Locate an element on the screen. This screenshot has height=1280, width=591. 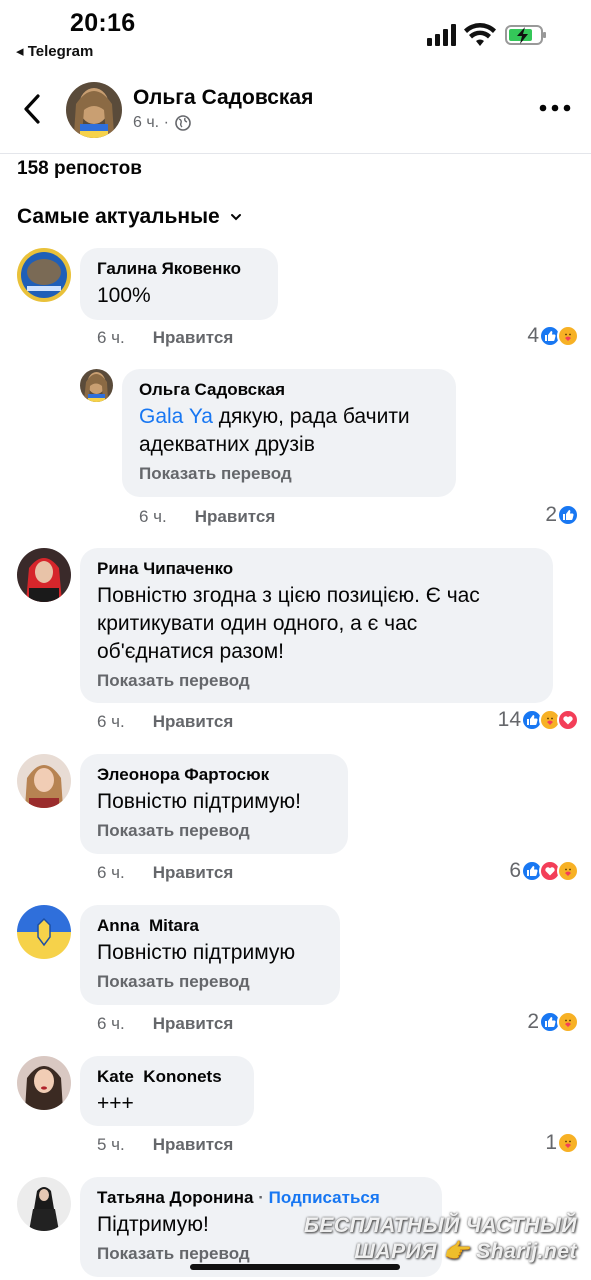
reaction-count: 14 is located at coordinates (509, 719).